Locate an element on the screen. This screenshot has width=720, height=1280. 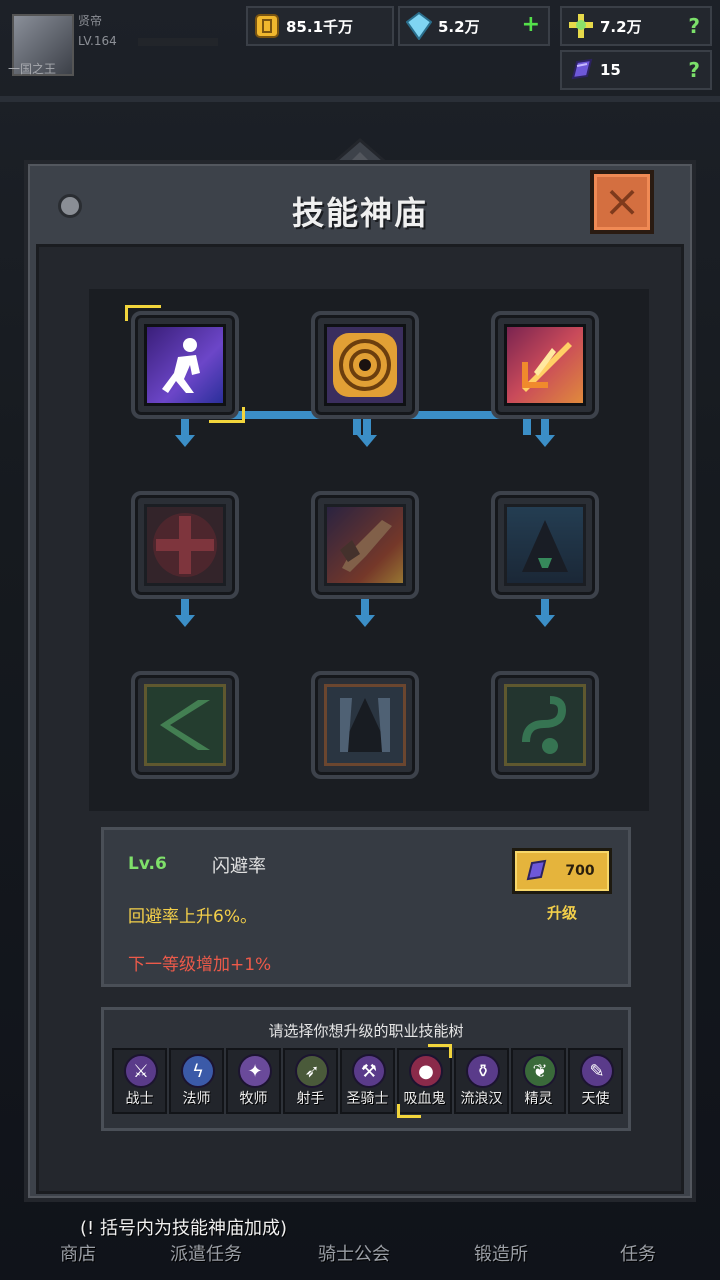
dodge-skill-icon is located at coordinates (185, 365).